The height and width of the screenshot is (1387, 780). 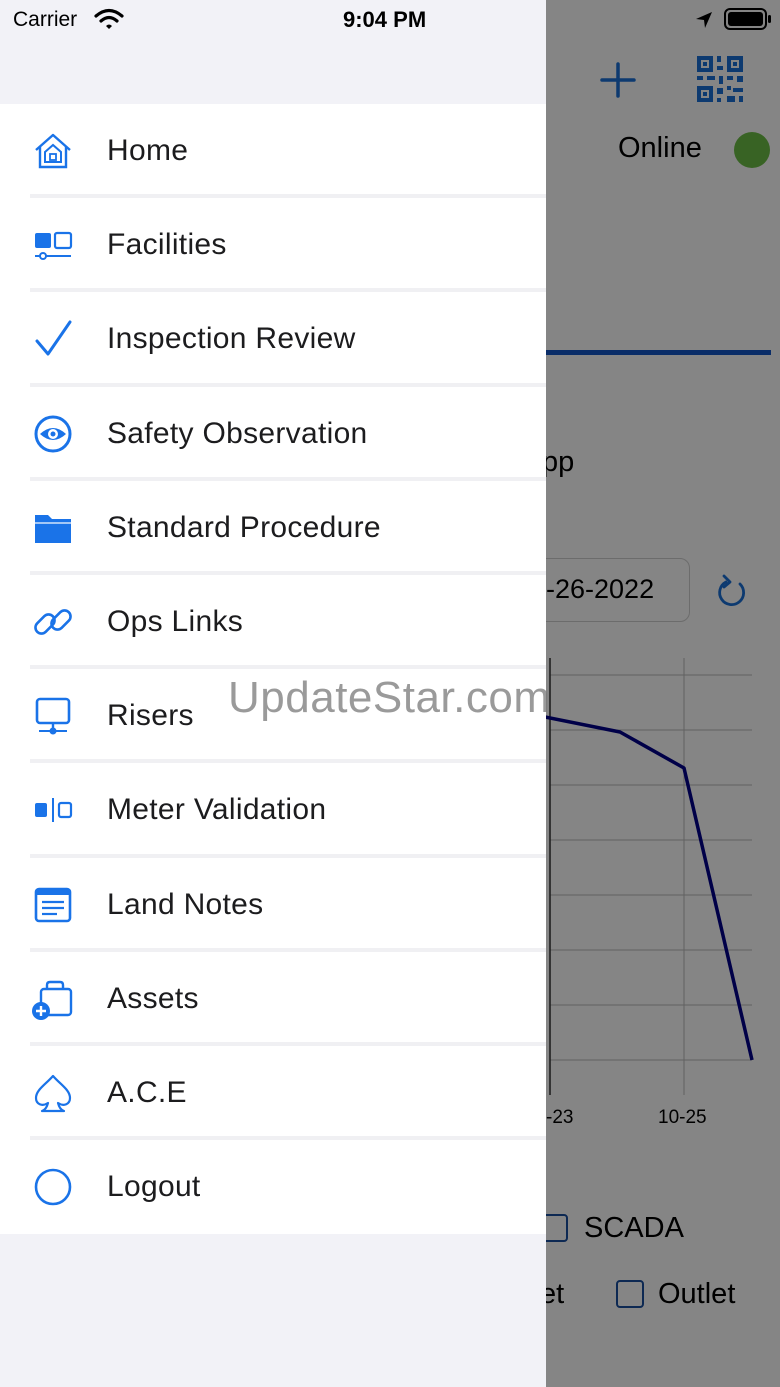 I want to click on menu-label: Land Notes, so click(x=185, y=904).